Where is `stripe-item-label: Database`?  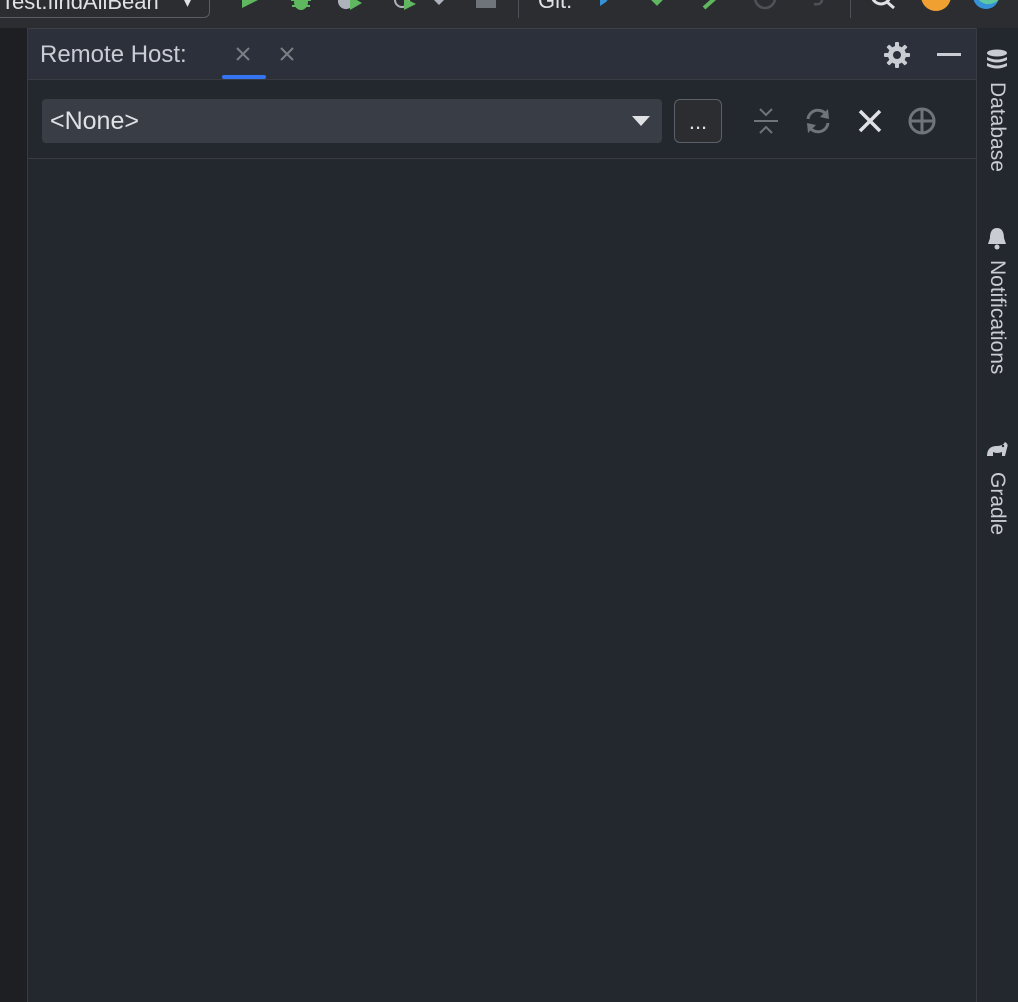
stripe-item-label: Database is located at coordinates (997, 127).